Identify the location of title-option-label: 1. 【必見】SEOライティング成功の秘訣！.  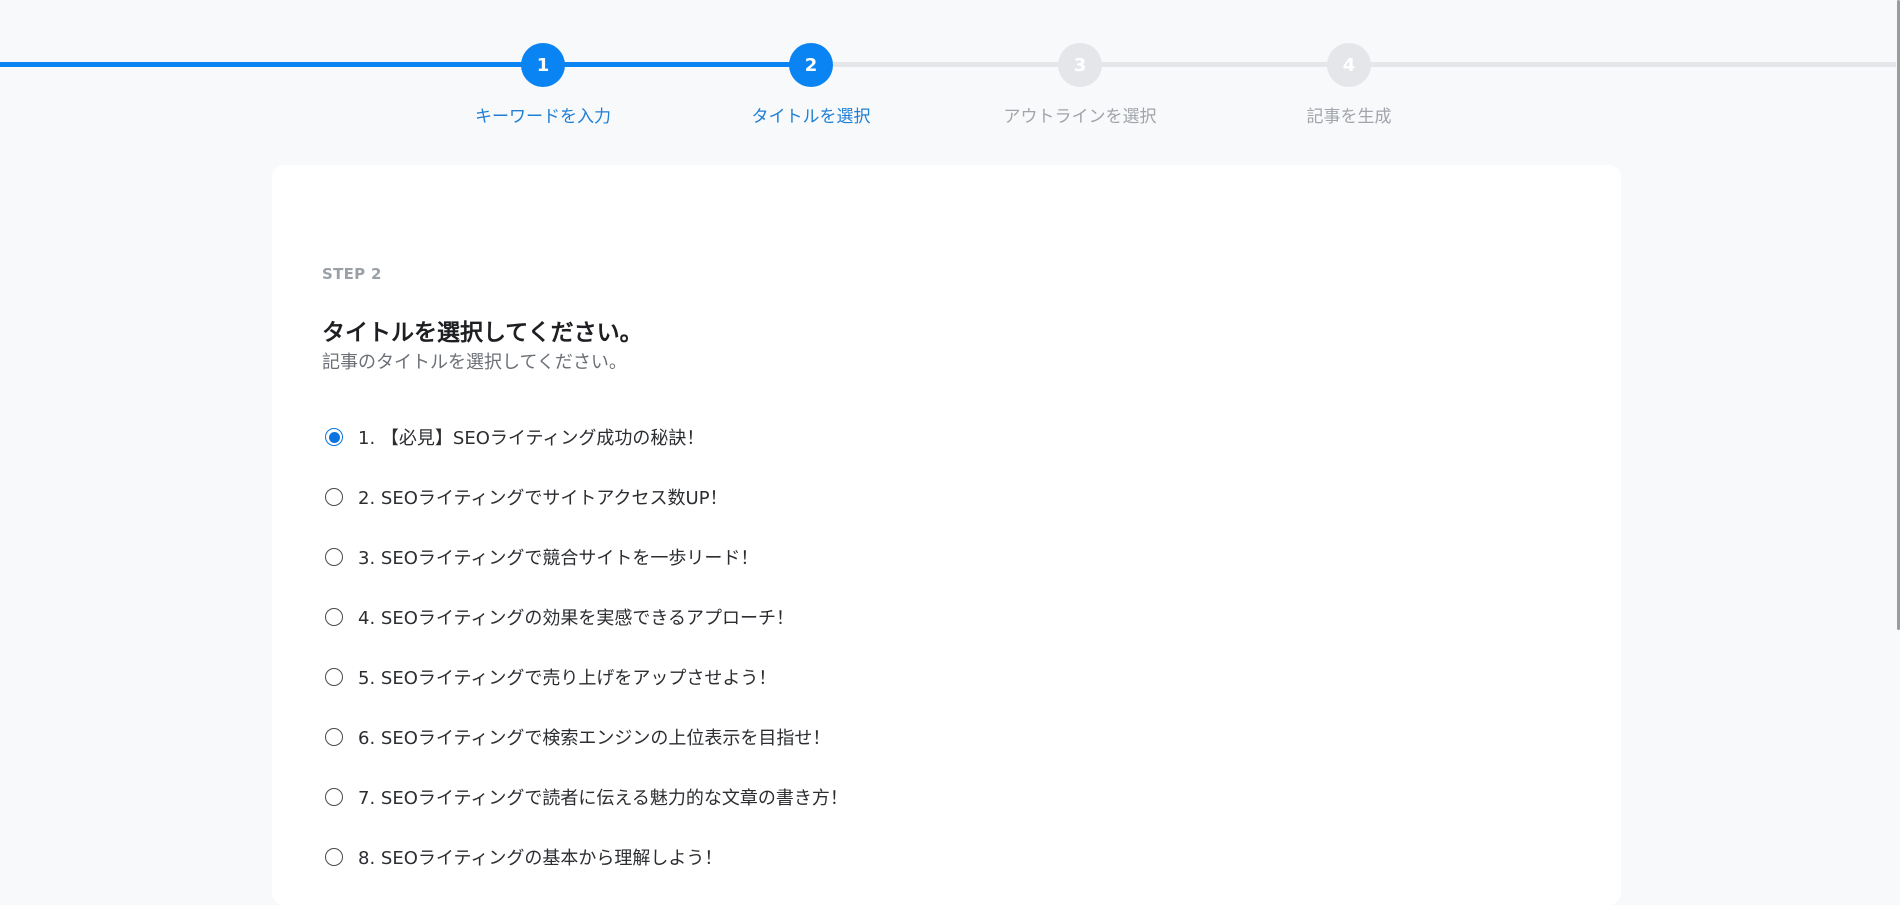
(531, 438).